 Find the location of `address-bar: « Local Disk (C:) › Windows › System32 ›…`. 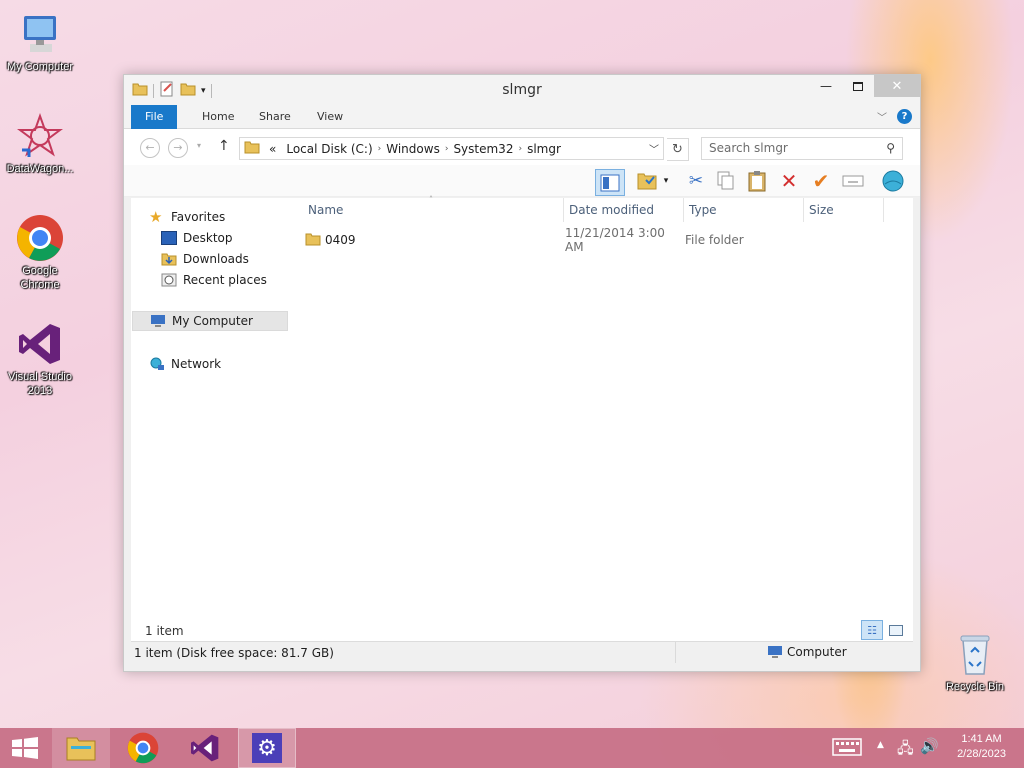

address-bar: « Local Disk (C:) › Windows › System32 ›… is located at coordinates (451, 148).